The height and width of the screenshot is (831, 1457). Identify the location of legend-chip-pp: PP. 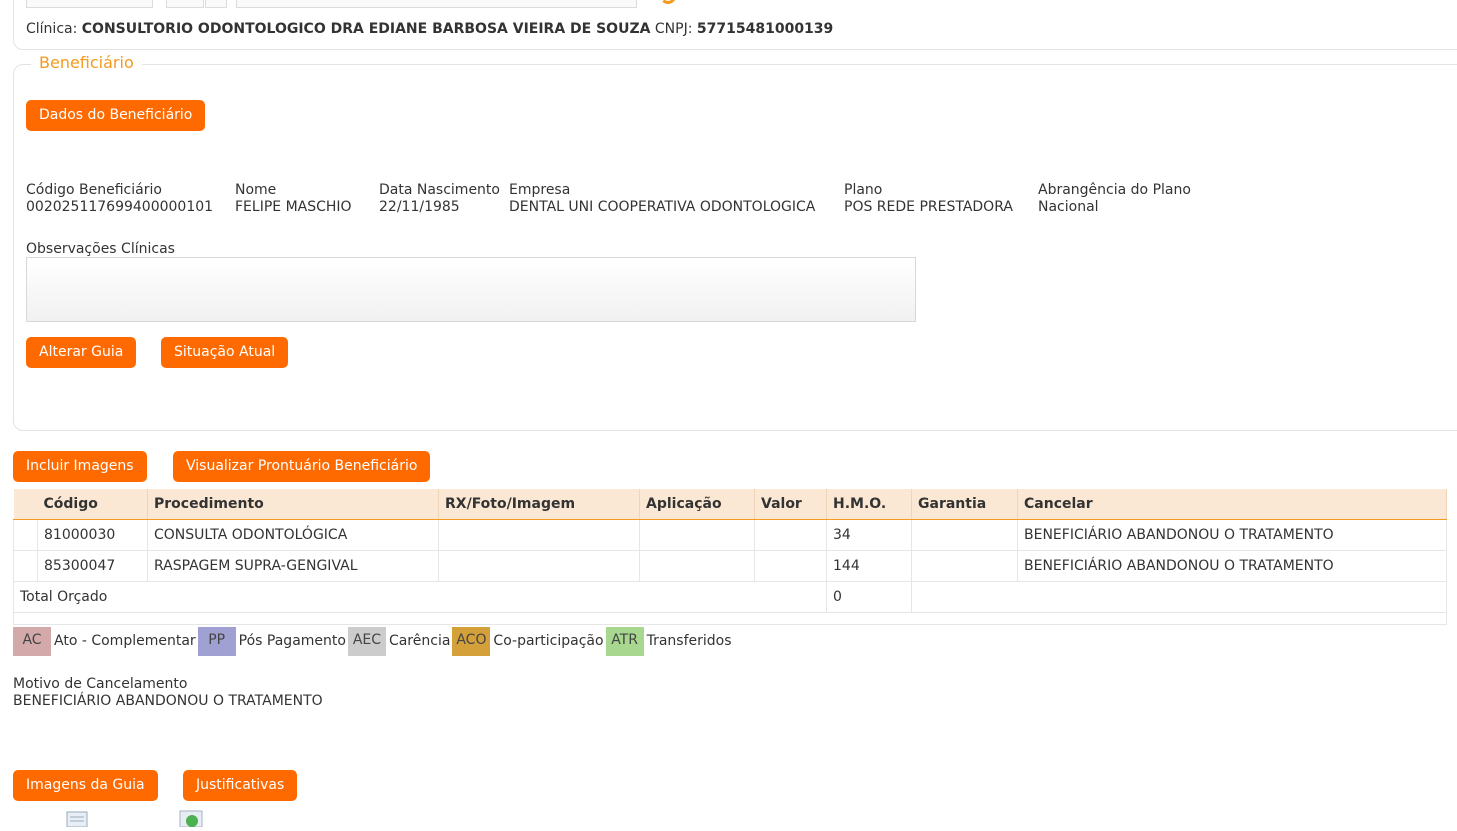
(216, 641).